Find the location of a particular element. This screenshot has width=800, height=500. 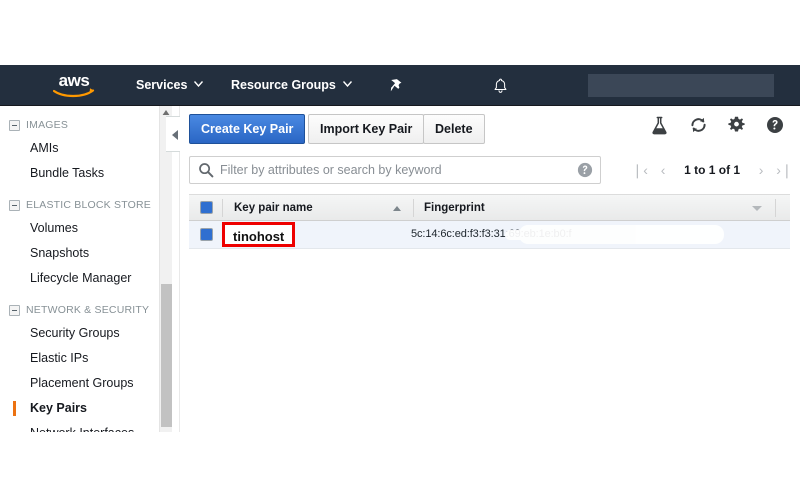

fingerprint-redaction-smudge is located at coordinates (614, 234).